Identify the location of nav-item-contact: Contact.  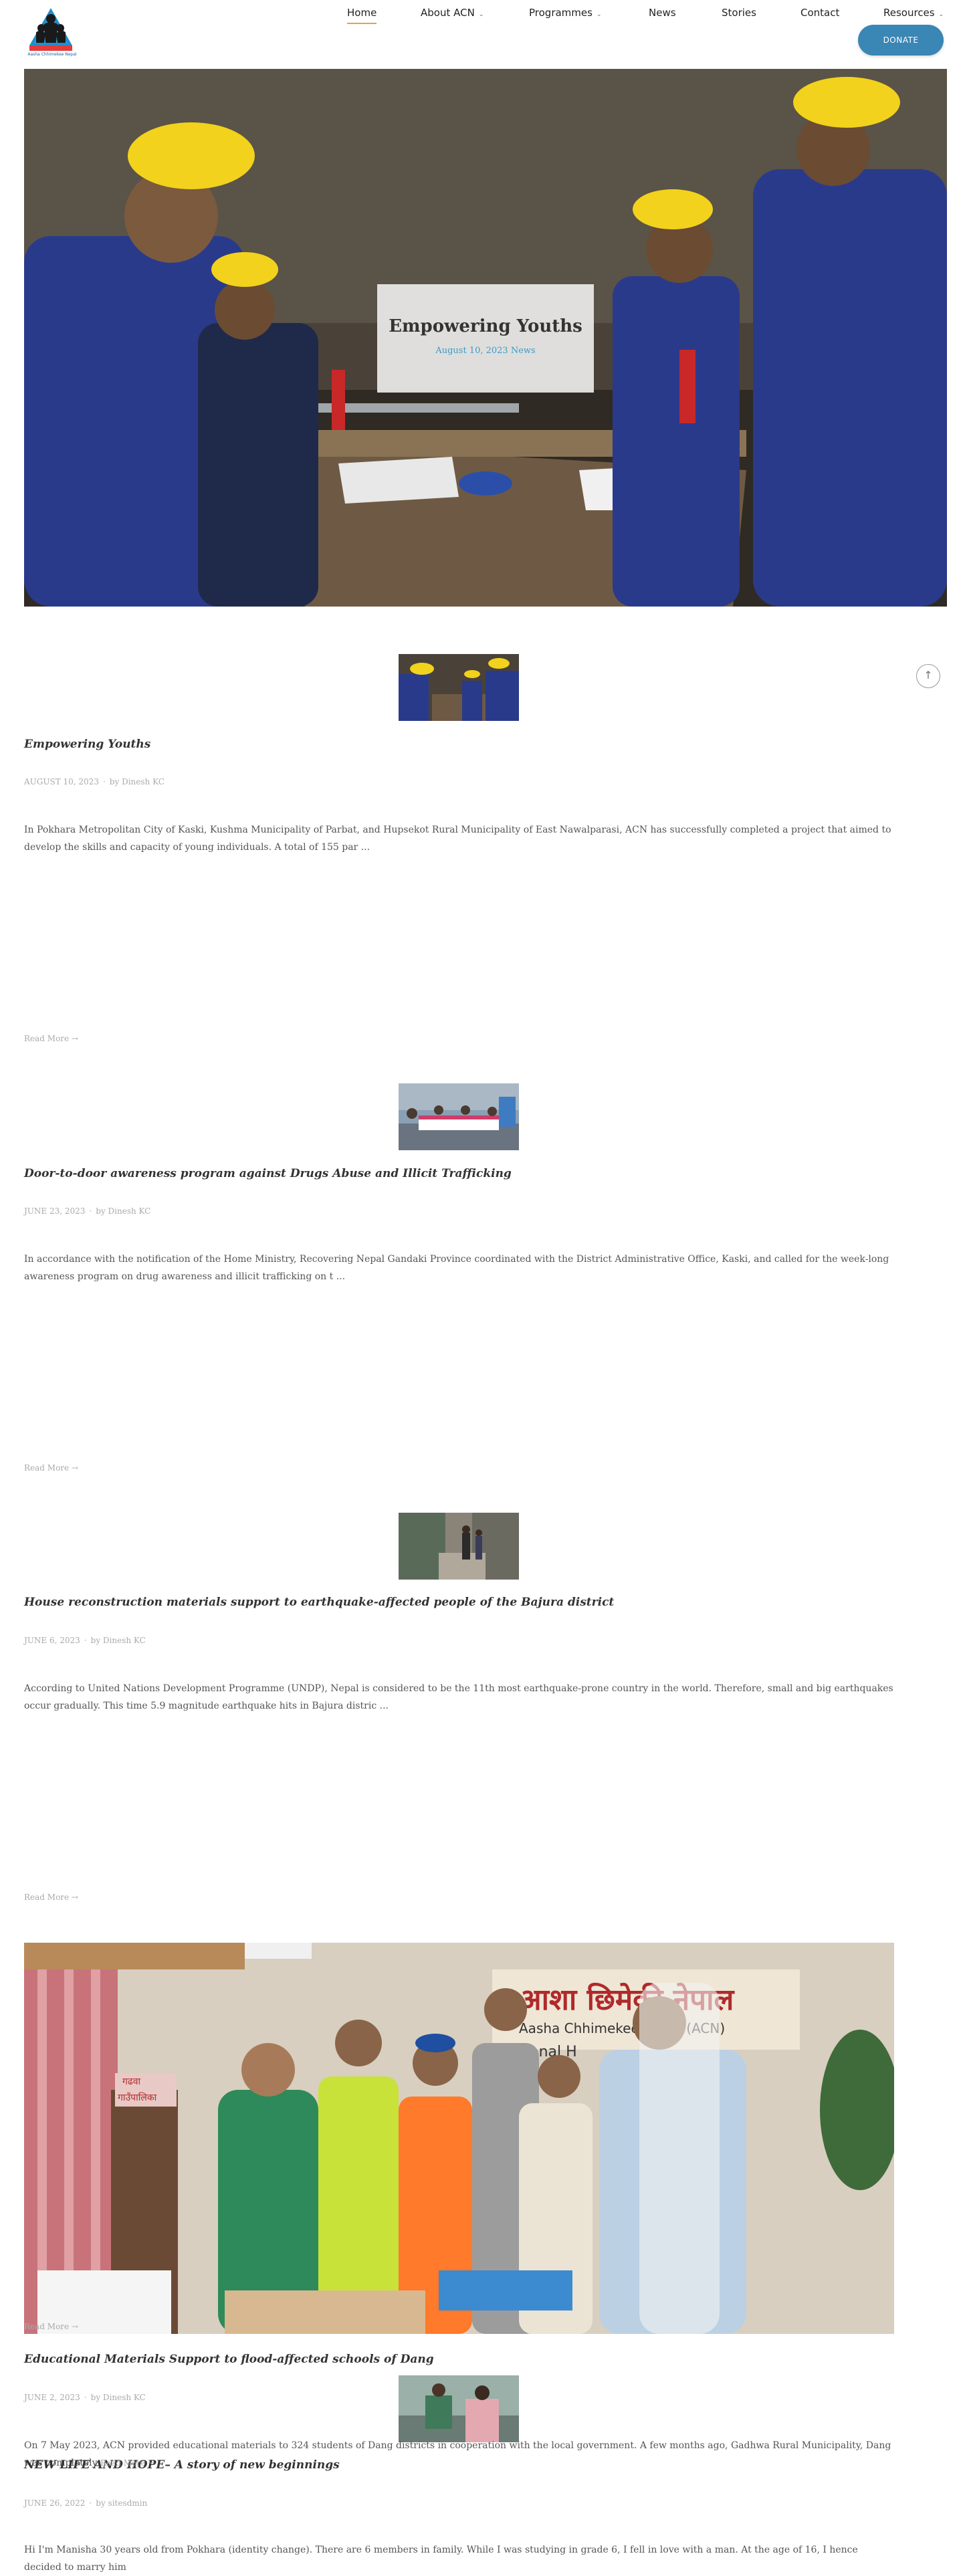
(819, 13).